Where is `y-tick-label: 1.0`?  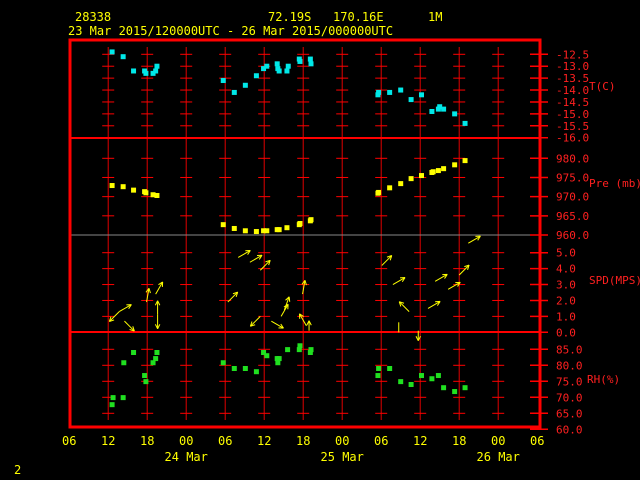 y-tick-label: 1.0 is located at coordinates (566, 316).